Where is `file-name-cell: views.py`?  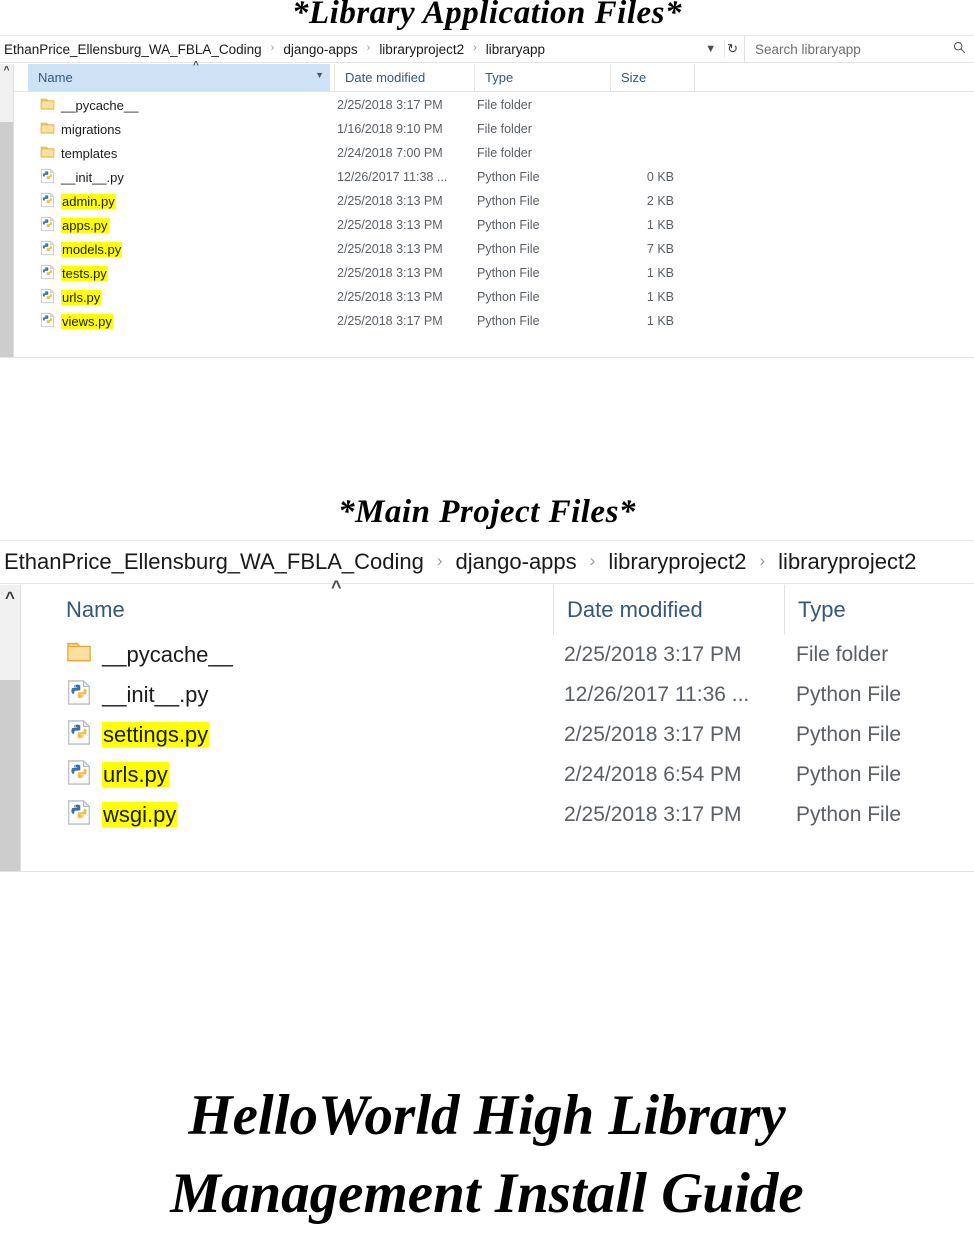
file-name-cell: views.py is located at coordinates (180, 321).